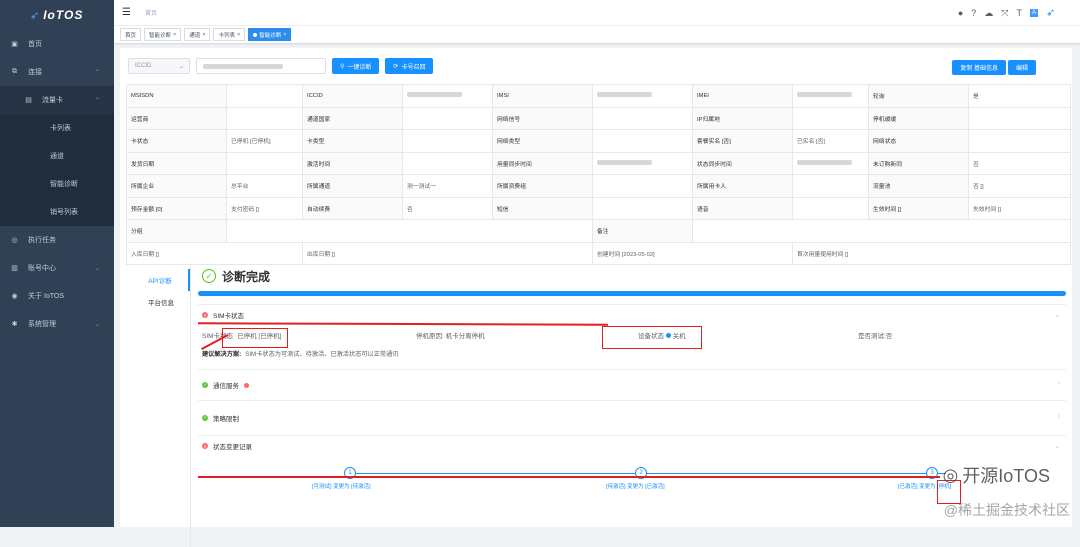  What do you see at coordinates (342, 66) in the screenshot?
I see `wrench-icon: ⚲` at bounding box center [342, 66].